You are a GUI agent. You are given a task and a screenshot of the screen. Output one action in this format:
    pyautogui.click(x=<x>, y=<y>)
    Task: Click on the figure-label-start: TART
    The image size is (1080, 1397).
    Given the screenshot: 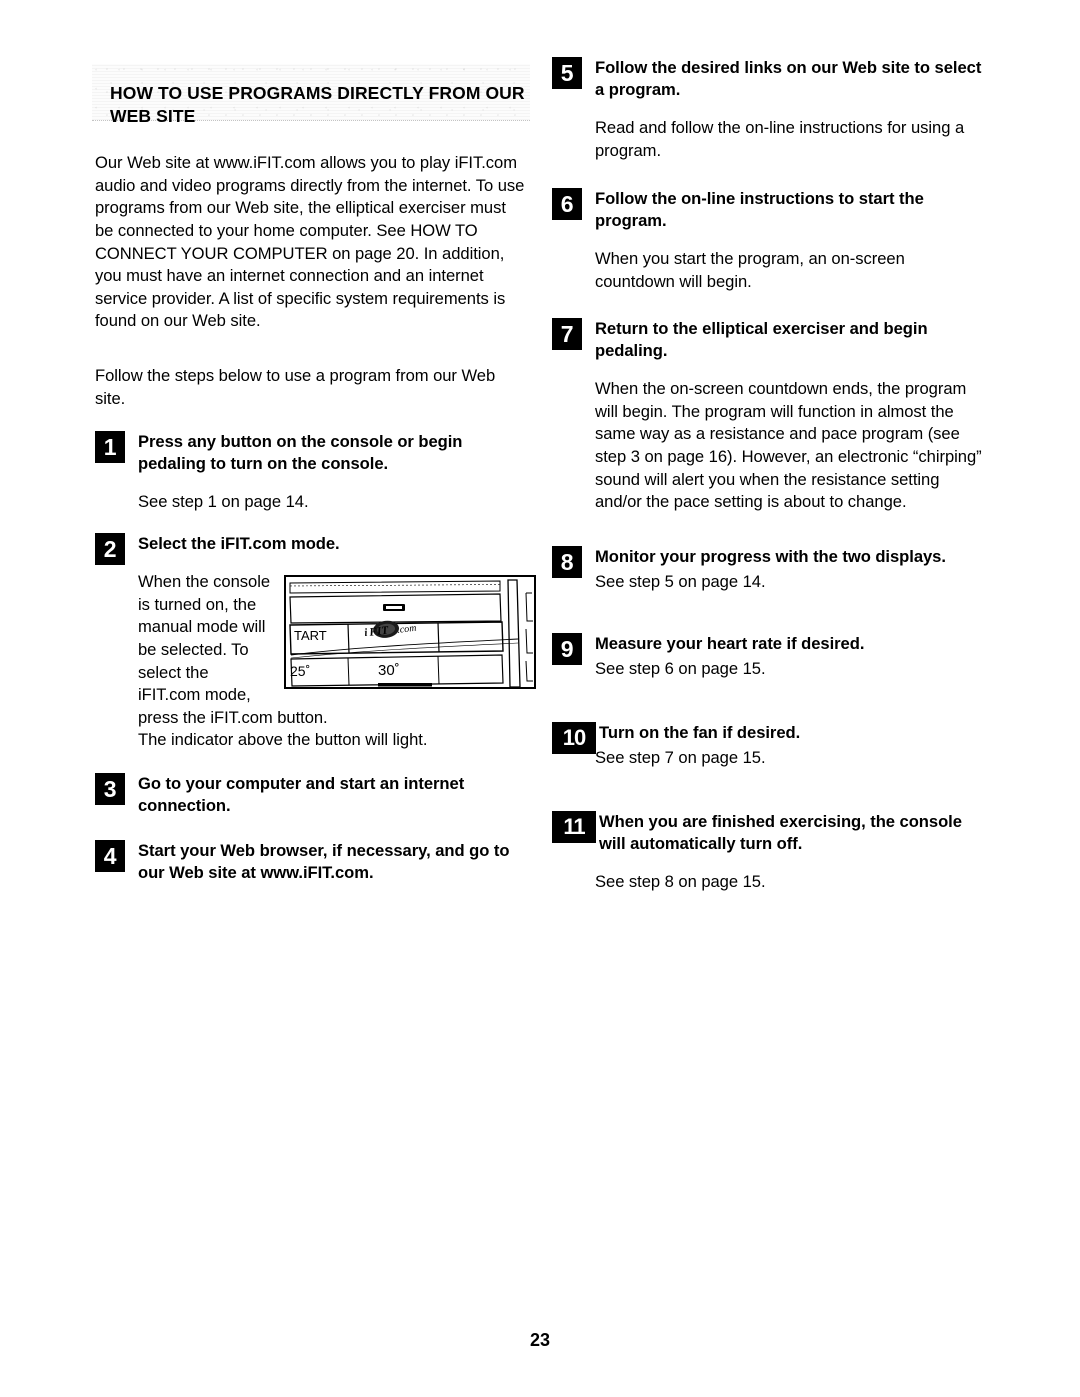 What is the action you would take?
    pyautogui.click(x=310, y=635)
    